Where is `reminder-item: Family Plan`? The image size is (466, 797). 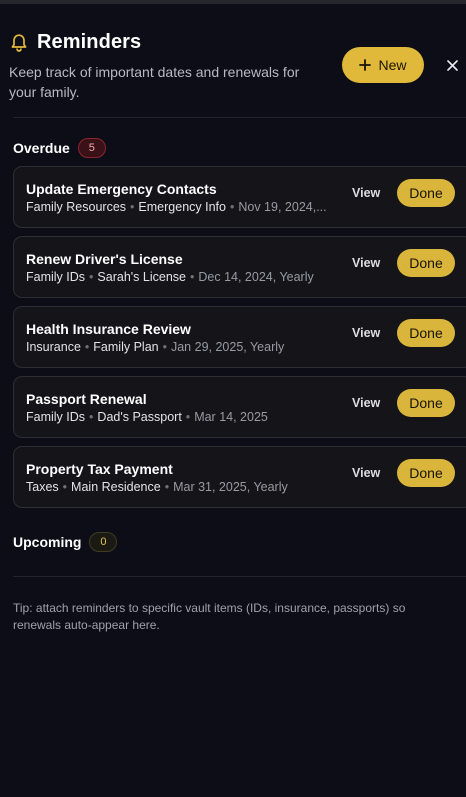
reminder-item: Family Plan is located at coordinates (126, 347).